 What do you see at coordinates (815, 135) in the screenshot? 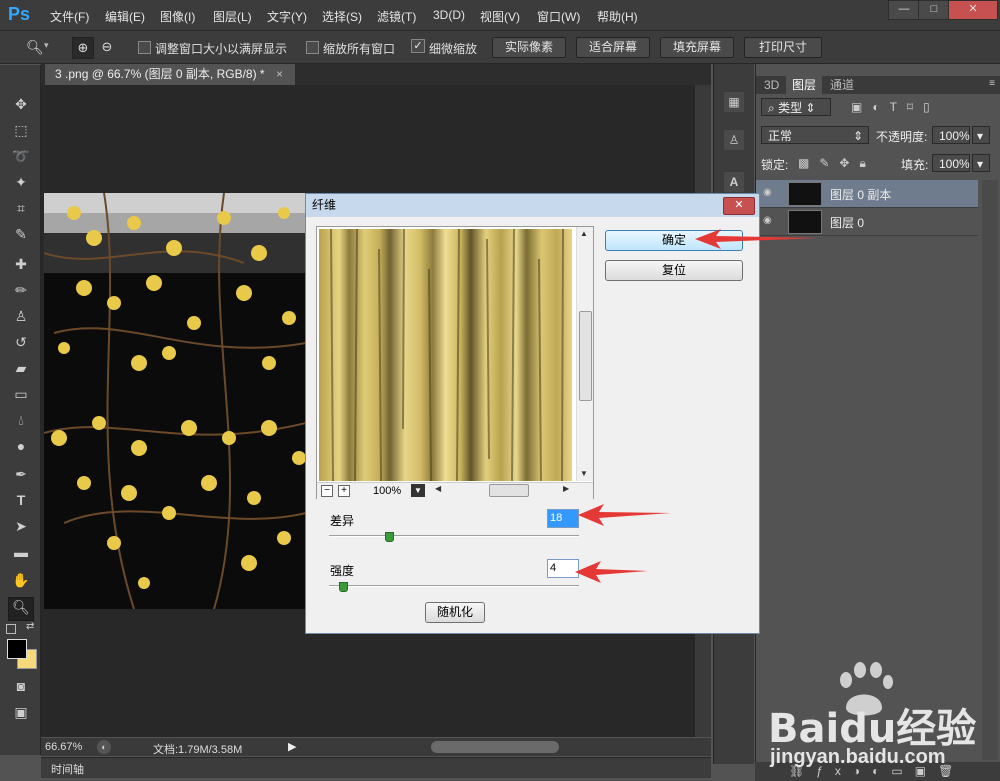
I see `blend-mode-select: 正常 ⇕` at bounding box center [815, 135].